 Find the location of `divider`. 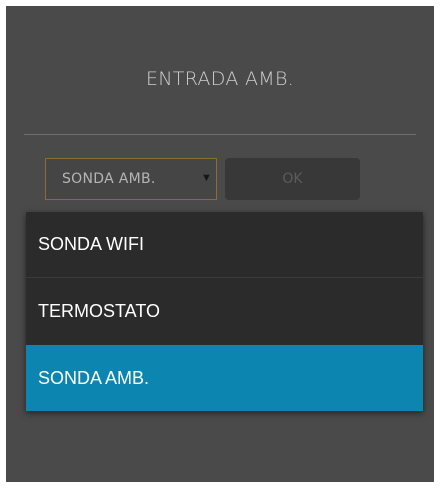

divider is located at coordinates (220, 134).